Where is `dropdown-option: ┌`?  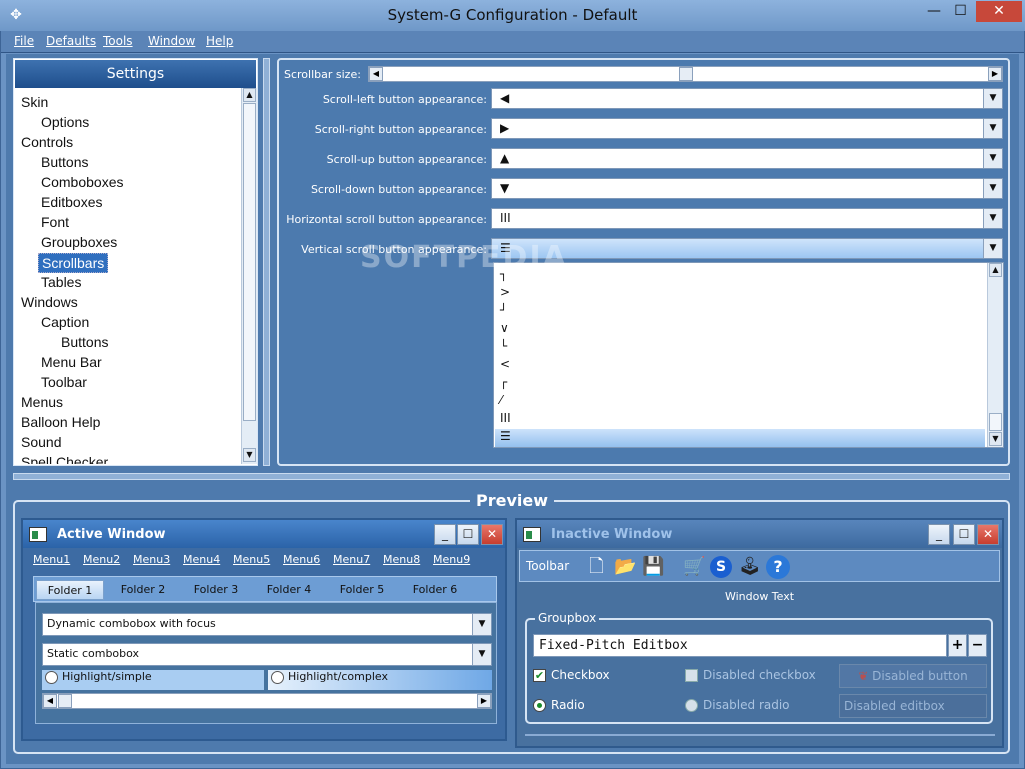
dropdown-option: ┌ is located at coordinates (503, 382).